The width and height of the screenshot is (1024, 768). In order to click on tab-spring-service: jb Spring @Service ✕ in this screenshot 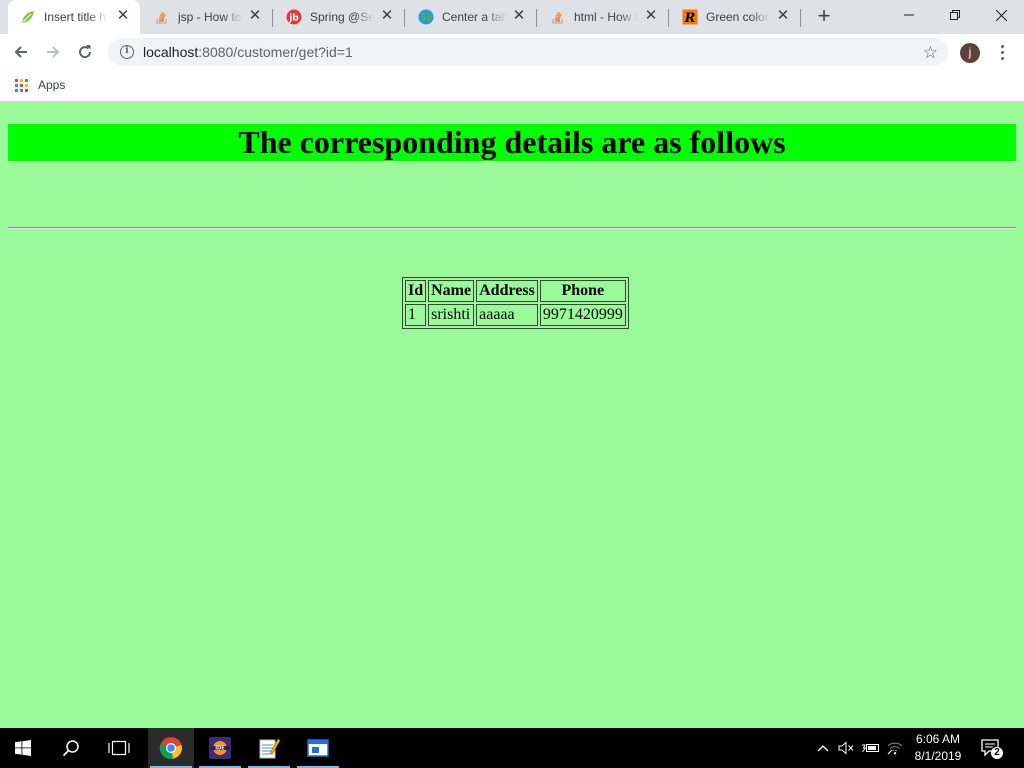, I will do `click(339, 17)`.